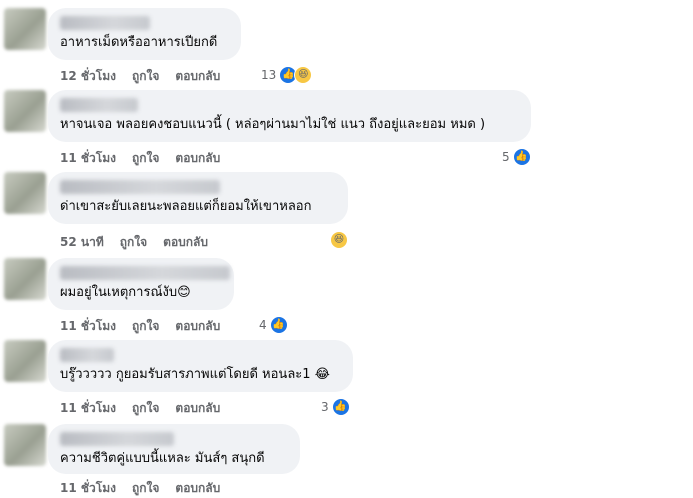  I want to click on comment-bubble: อาหารเม็ดหรืออาหารเปียกดี, so click(144, 34).